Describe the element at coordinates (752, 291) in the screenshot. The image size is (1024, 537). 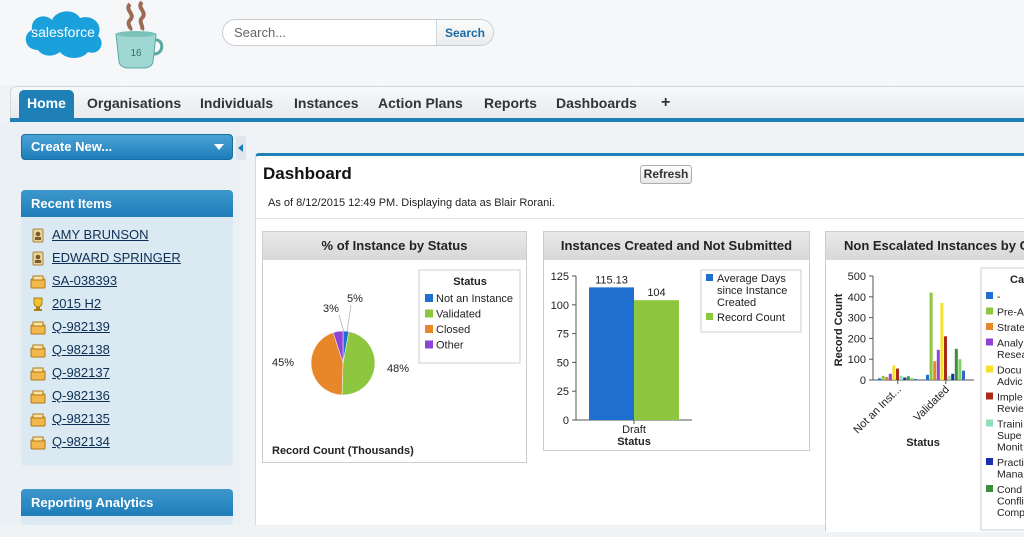
I see `legend-item: since Instance` at that location.